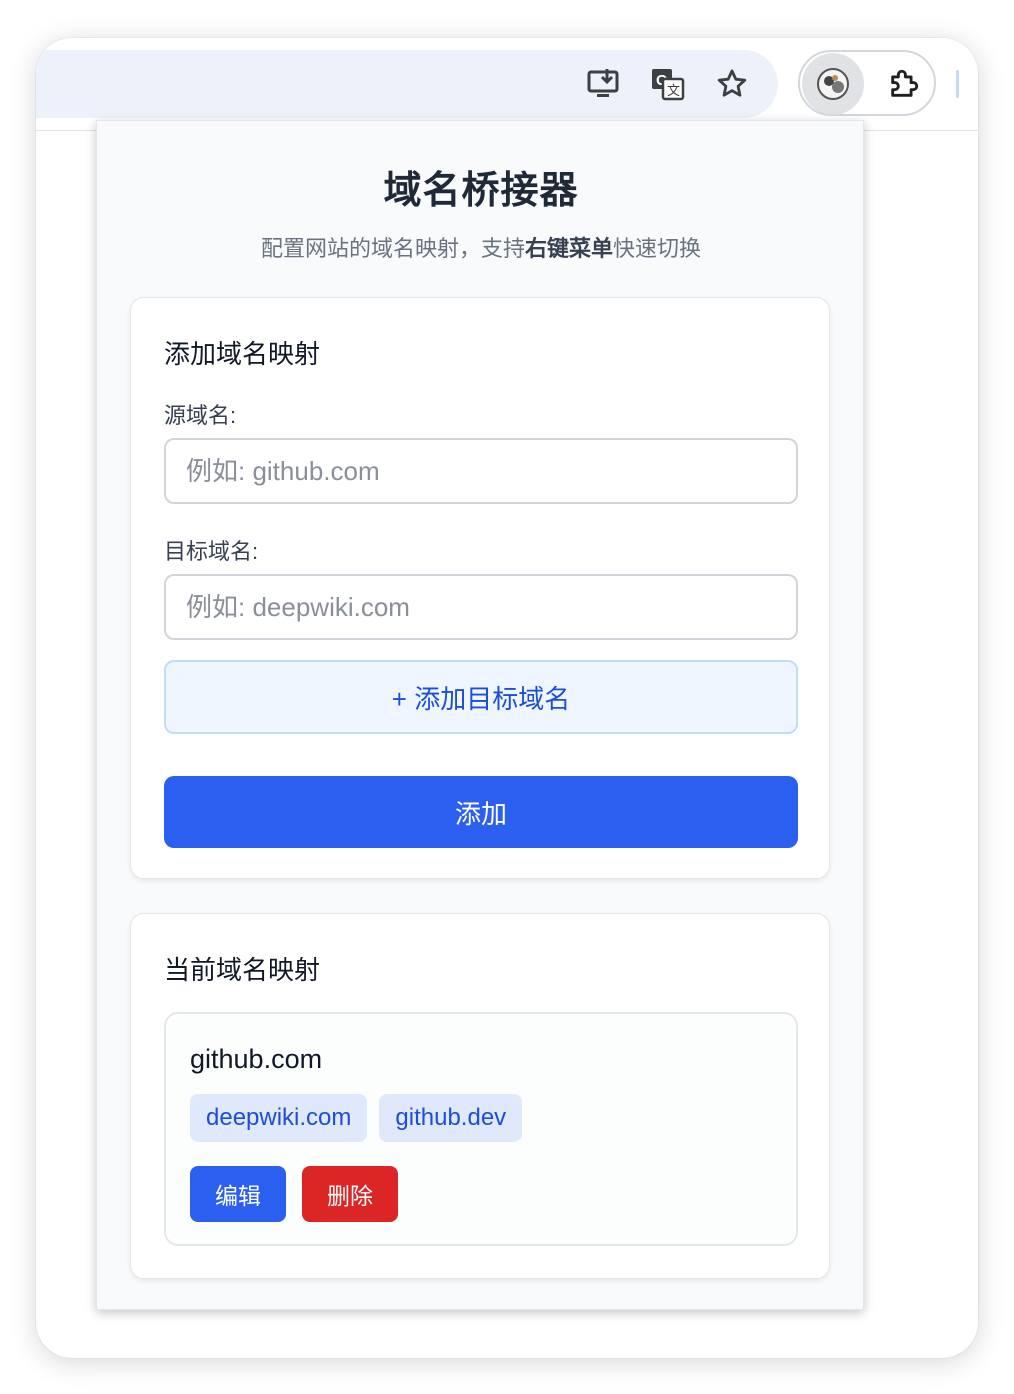  I want to click on target-domain-label: 目标域名:, so click(211, 551).